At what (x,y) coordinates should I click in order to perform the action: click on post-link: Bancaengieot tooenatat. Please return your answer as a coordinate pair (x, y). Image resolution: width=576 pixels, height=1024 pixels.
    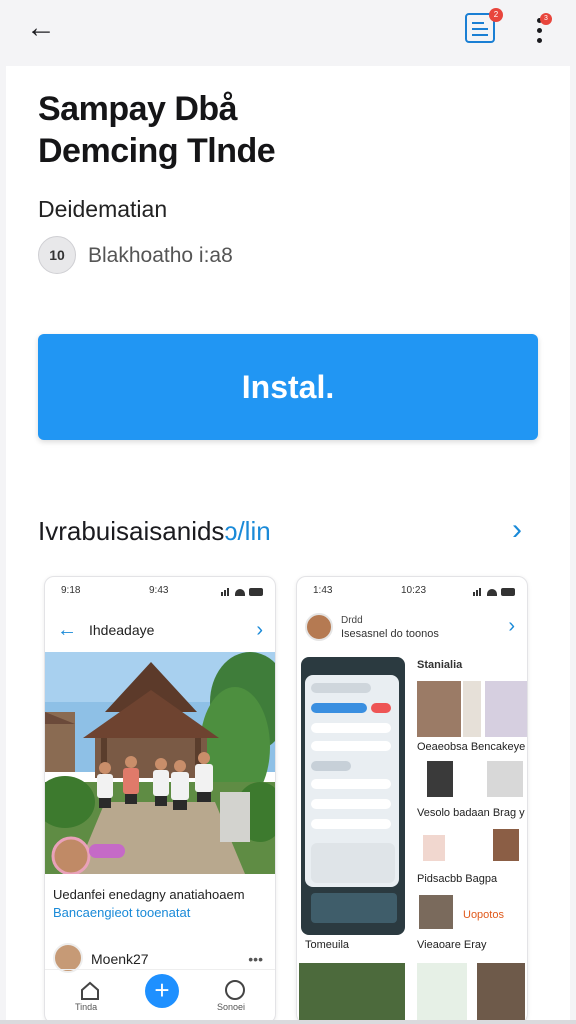
    Looking at the image, I should click on (122, 912).